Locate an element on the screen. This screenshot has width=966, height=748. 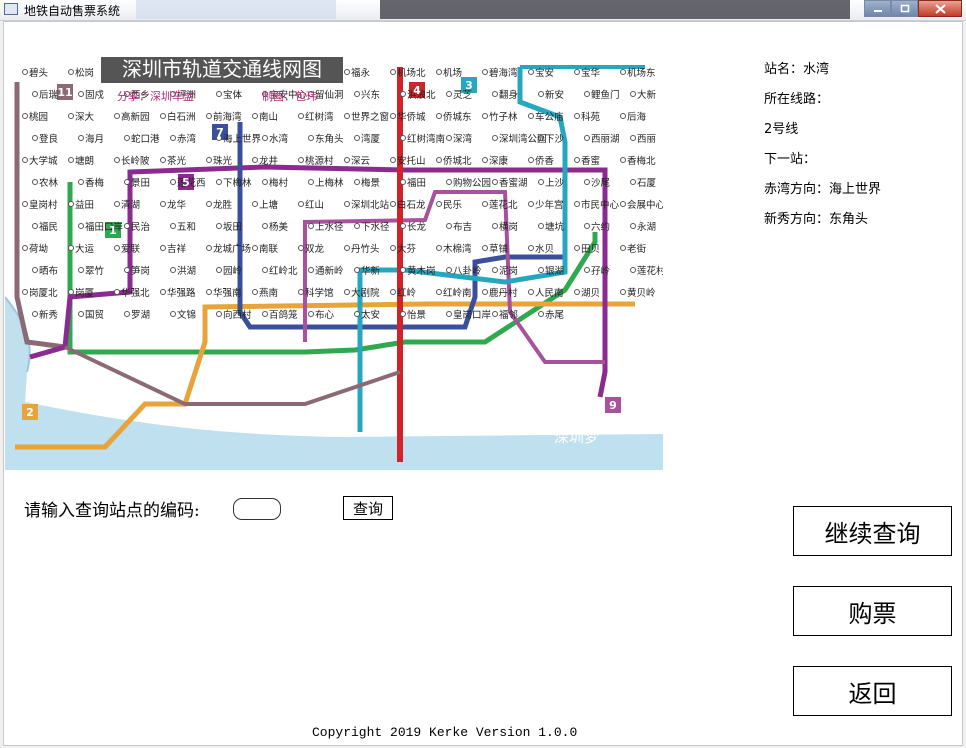
station-label: 桃源村 is located at coordinates (319, 161).